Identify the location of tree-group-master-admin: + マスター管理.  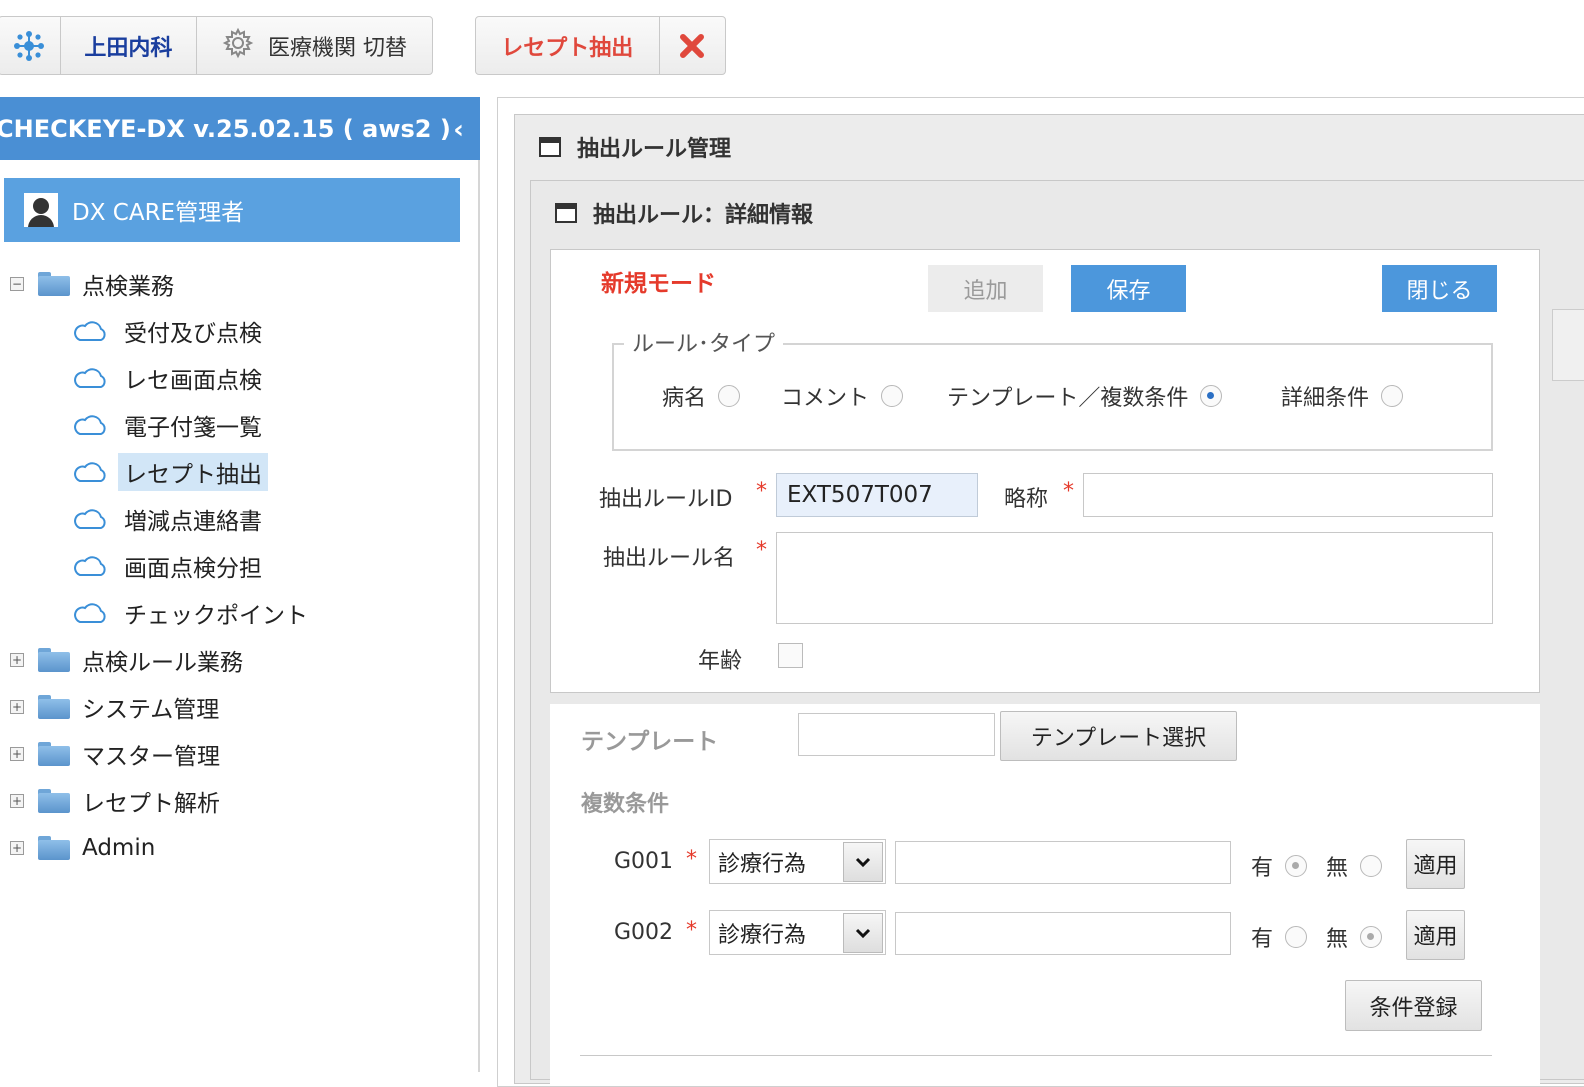
(235, 753).